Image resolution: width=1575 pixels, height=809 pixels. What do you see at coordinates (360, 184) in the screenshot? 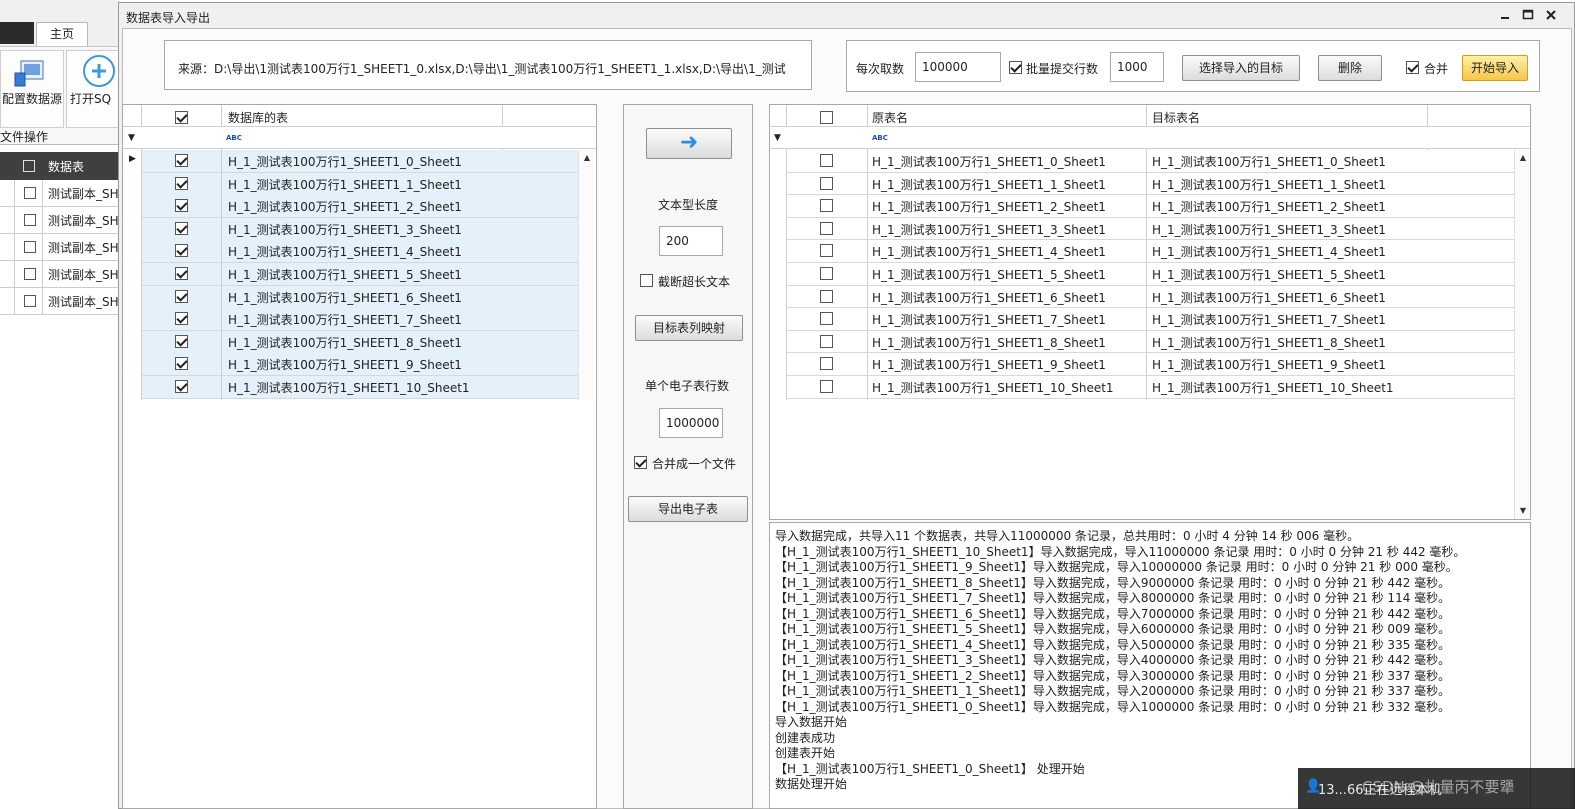
I see `table-row: H_1_测试表100万行1_SHEET1_1_Sheet1` at bounding box center [360, 184].